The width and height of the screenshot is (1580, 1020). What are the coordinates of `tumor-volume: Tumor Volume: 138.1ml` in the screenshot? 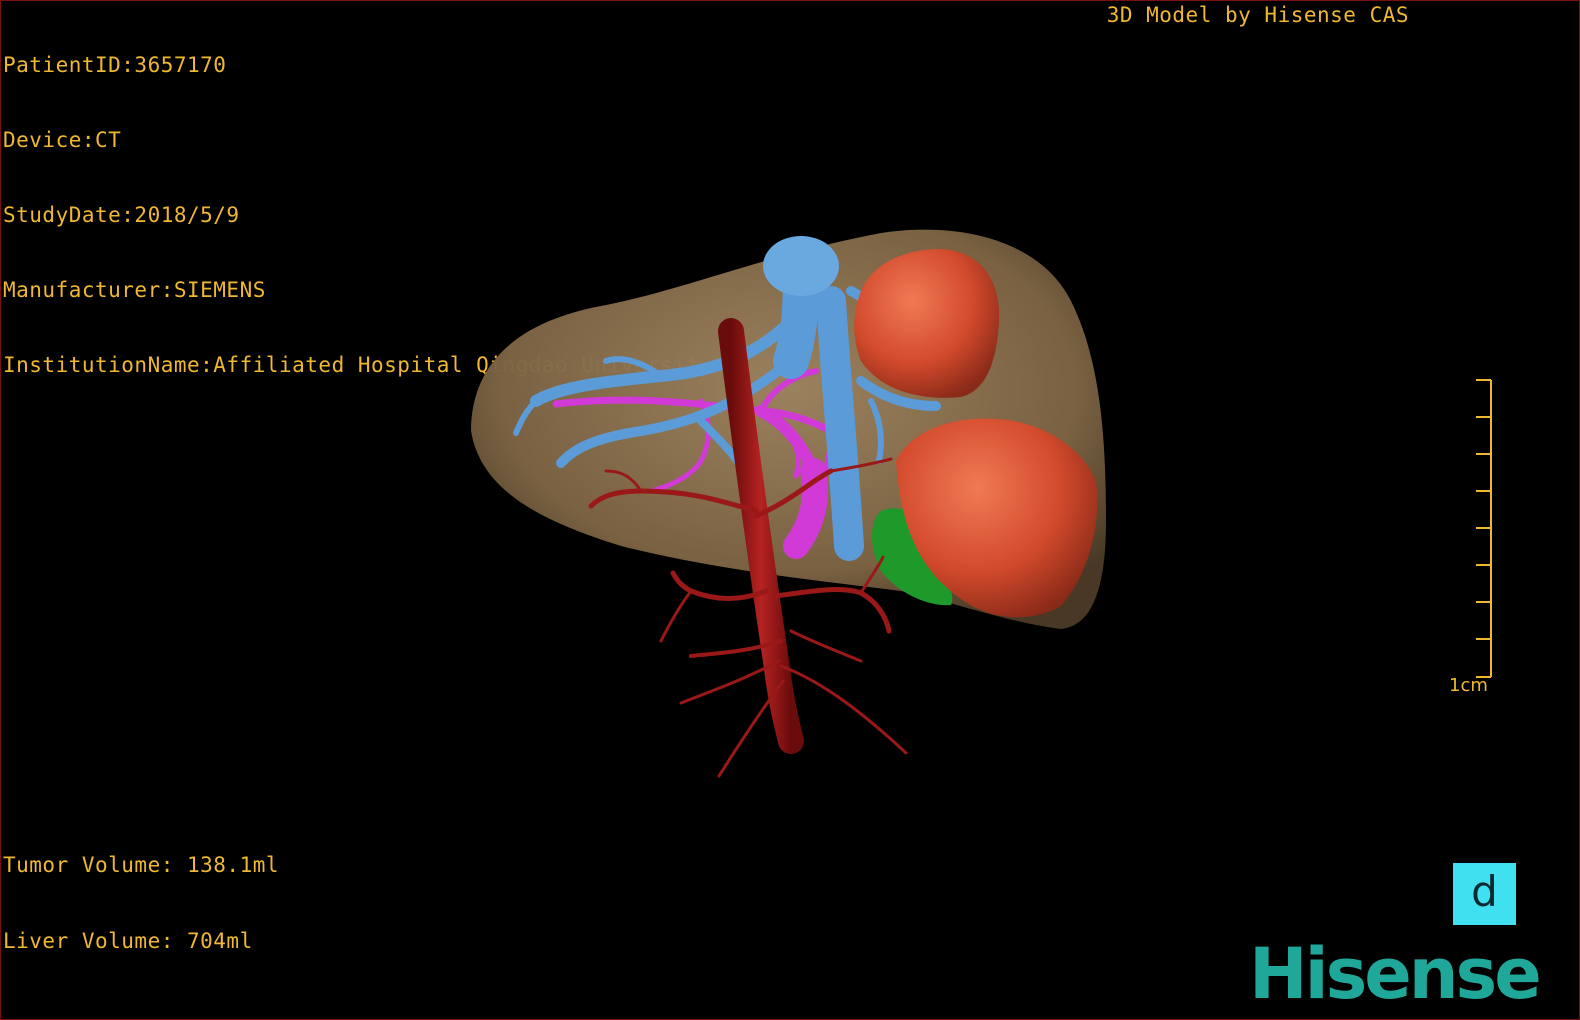 It's located at (141, 865).